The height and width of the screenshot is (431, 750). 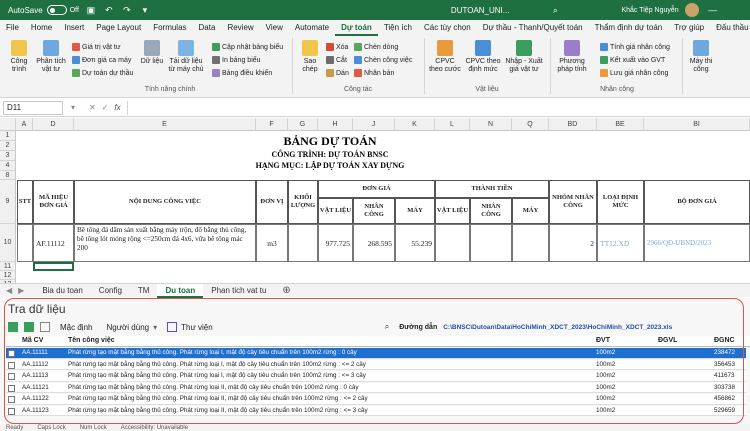 I want to click on row-tt-nhan-cong, so click(x=491, y=243).